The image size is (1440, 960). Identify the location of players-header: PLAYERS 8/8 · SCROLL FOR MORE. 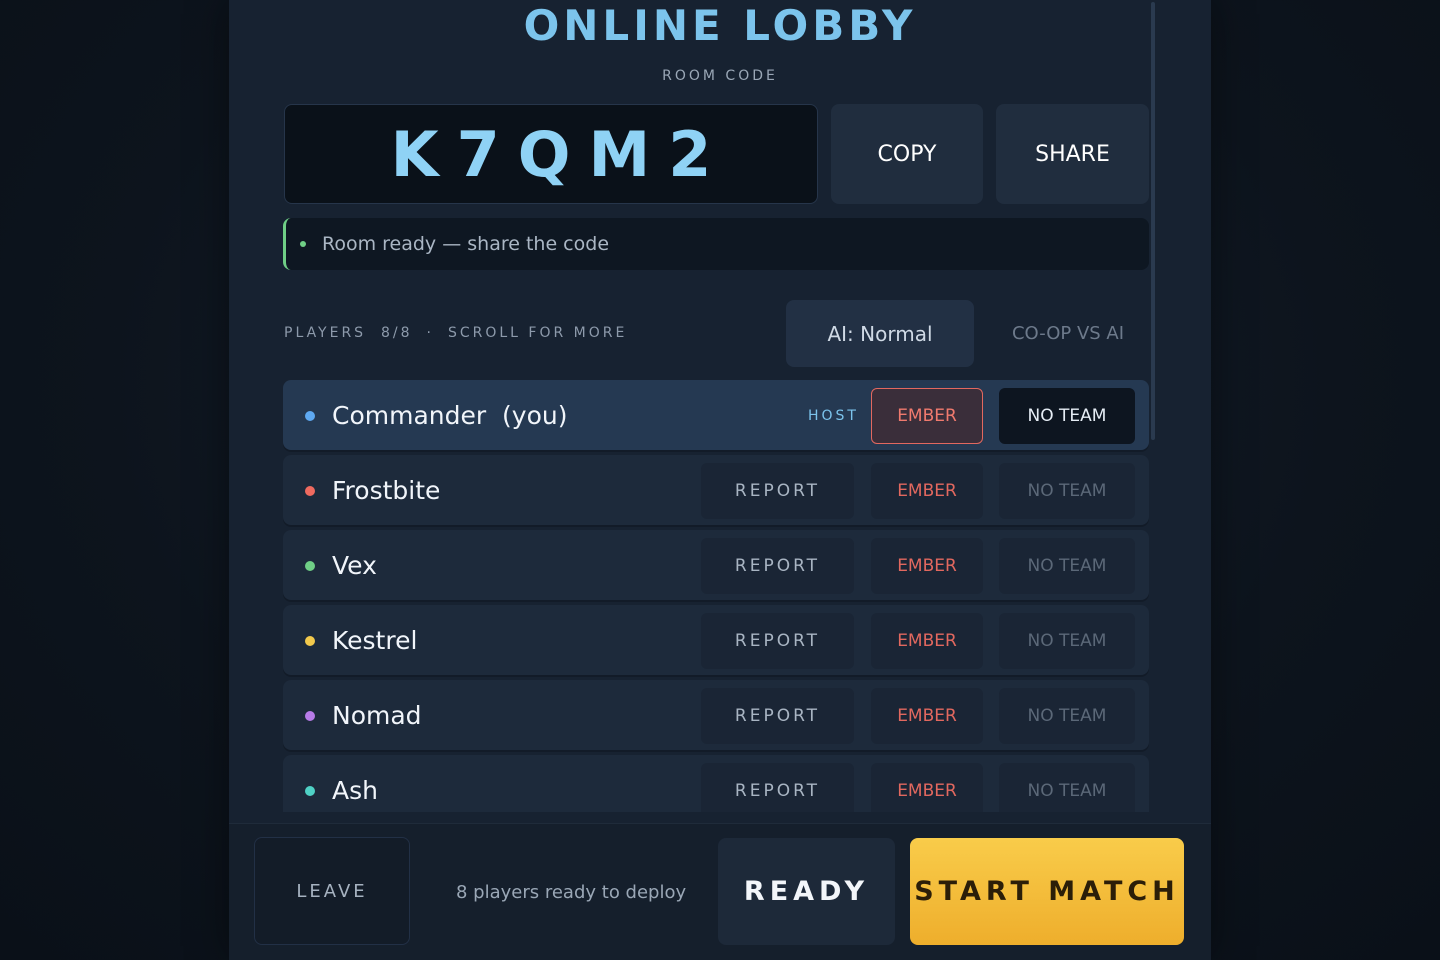
(455, 333).